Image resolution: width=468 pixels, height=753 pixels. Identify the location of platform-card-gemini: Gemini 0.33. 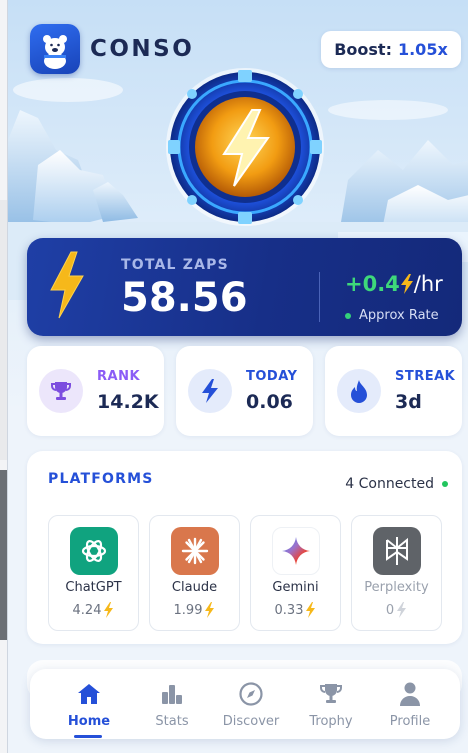
(295, 573).